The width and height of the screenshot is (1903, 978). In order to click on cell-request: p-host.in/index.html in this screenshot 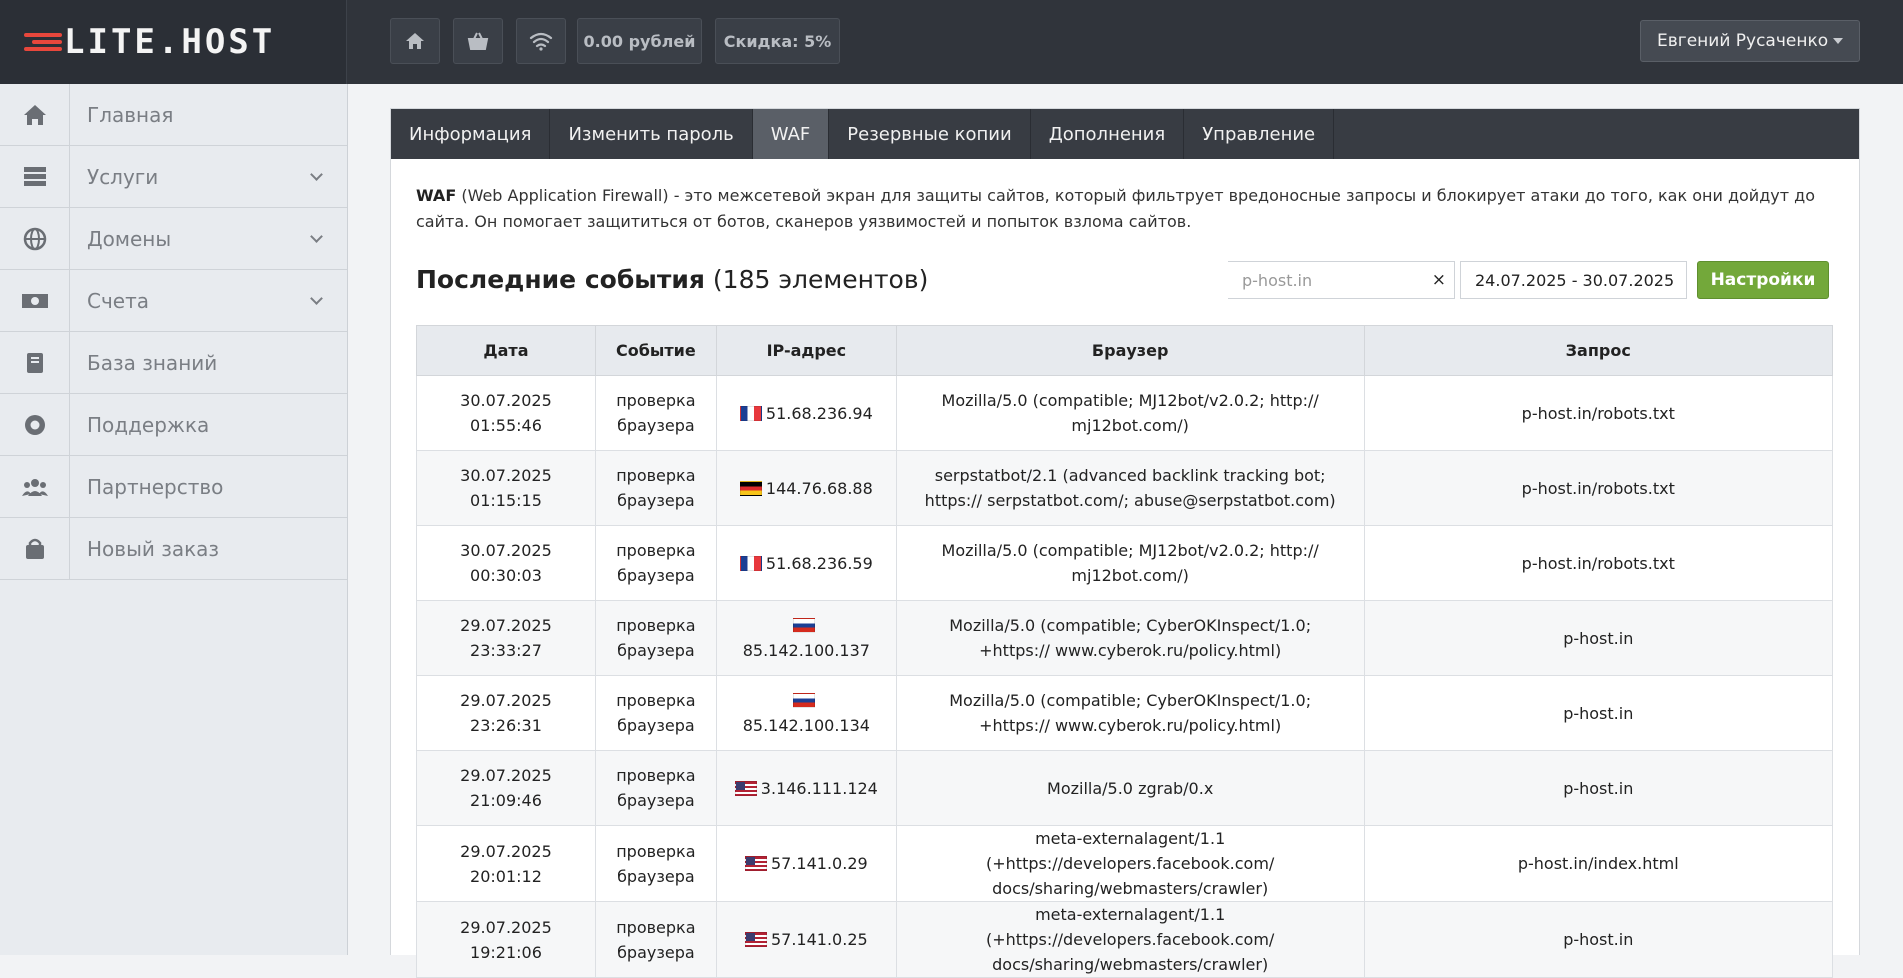, I will do `click(1598, 863)`.